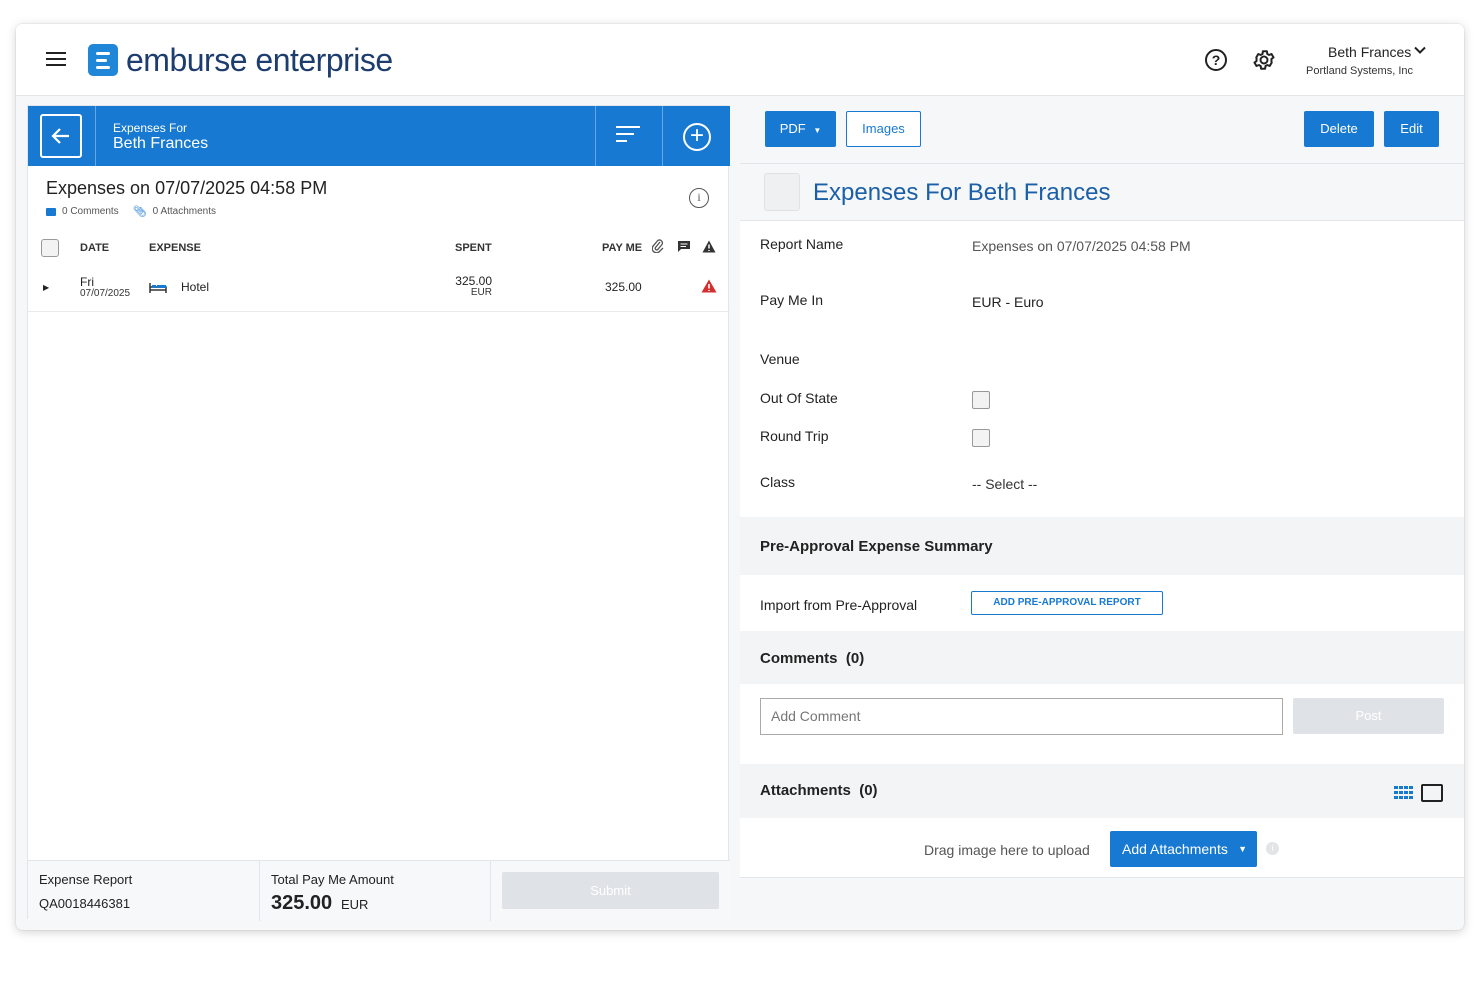 This screenshot has width=1480, height=987. What do you see at coordinates (794, 436) in the screenshot?
I see `round-trip-label: Round Trip` at bounding box center [794, 436].